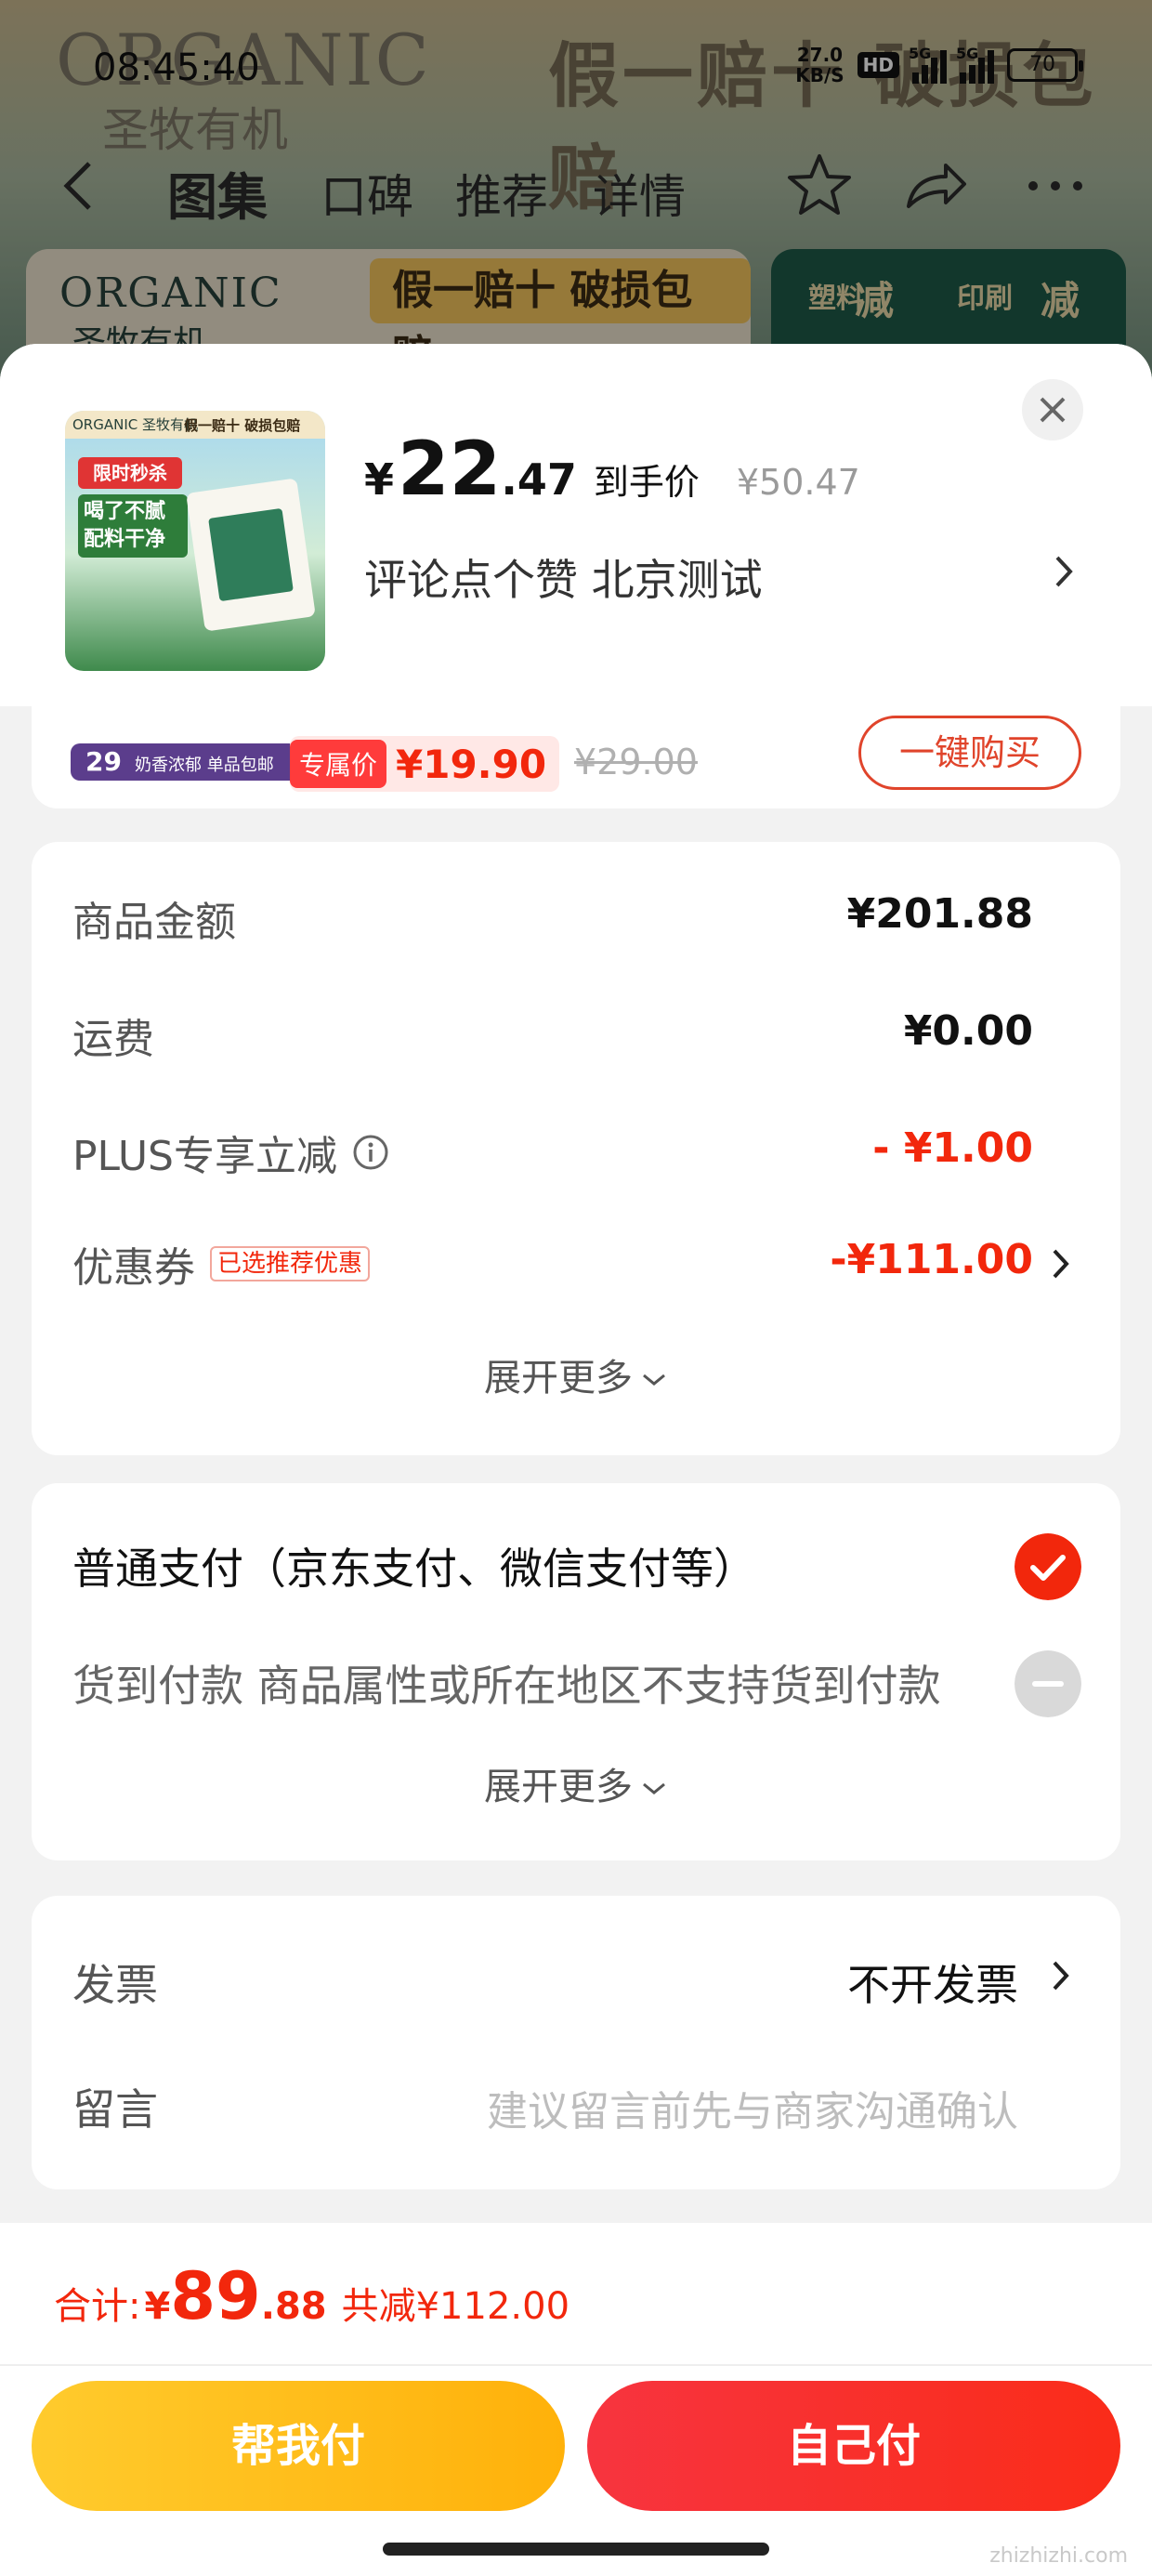  What do you see at coordinates (576, 2365) in the screenshot?
I see `divider` at bounding box center [576, 2365].